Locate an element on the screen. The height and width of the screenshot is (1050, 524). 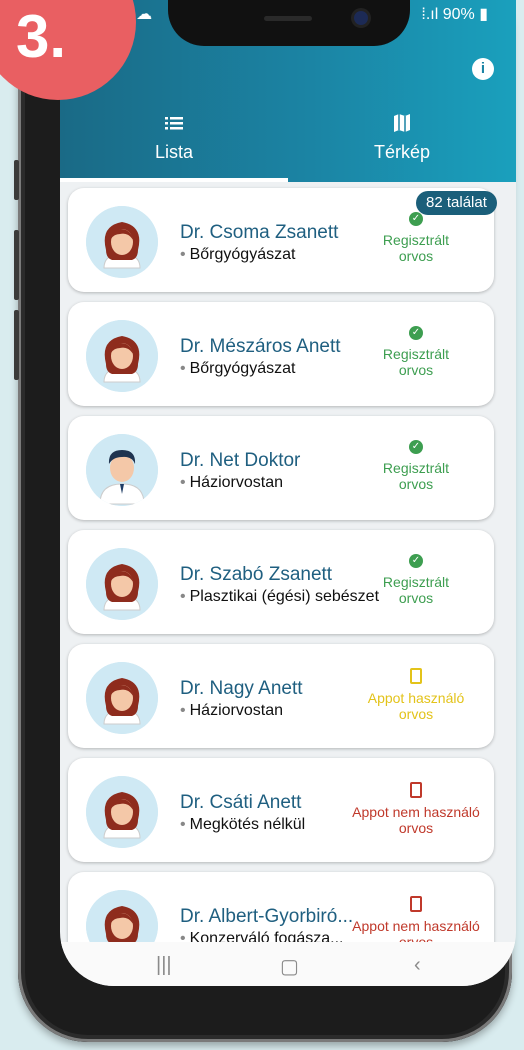
status-label: Appot használó is located at coordinates (416, 698).